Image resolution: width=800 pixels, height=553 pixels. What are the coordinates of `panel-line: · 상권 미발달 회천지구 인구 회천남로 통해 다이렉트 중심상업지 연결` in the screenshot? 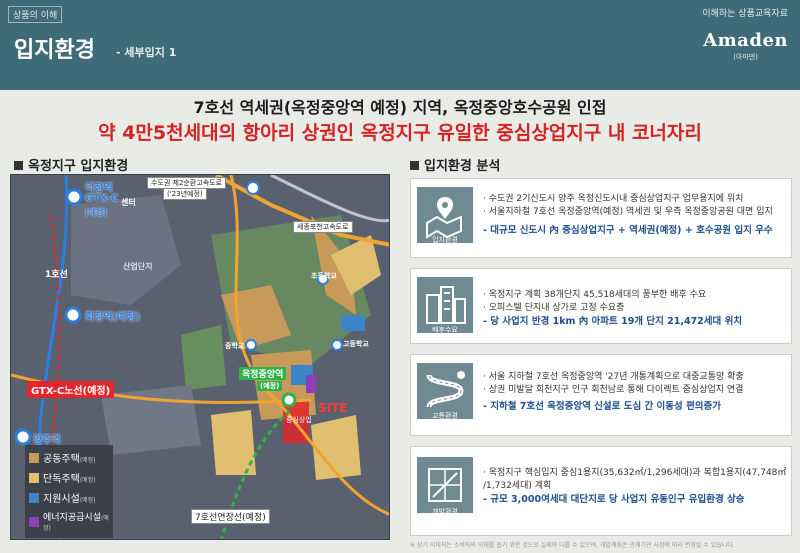 It's located at (613, 390).